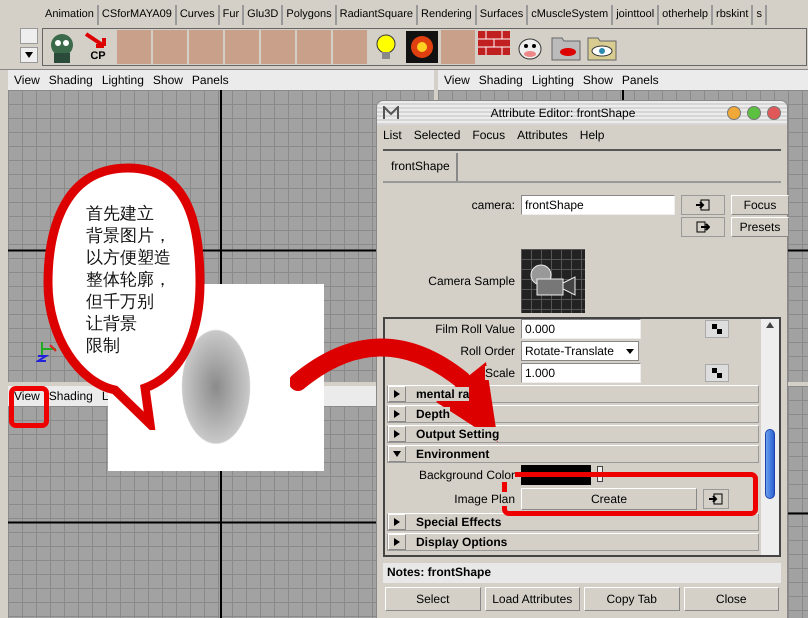 The width and height of the screenshot is (808, 618). What do you see at coordinates (573, 434) in the screenshot?
I see `section-header: Output Setting` at bounding box center [573, 434].